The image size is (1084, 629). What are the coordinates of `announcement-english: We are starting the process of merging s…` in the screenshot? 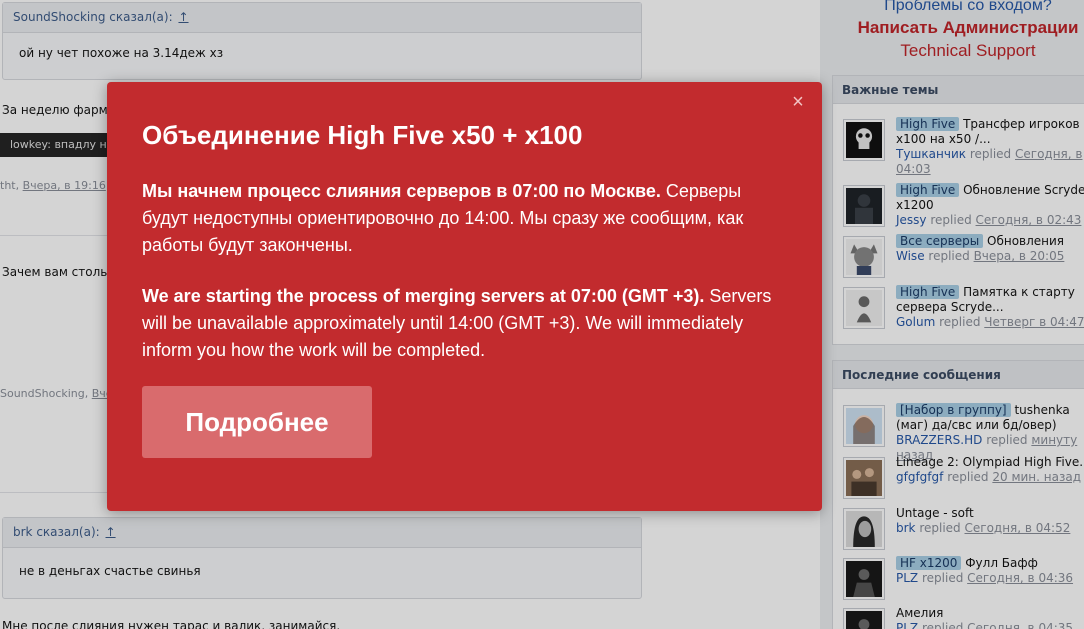 It's located at (462, 323).